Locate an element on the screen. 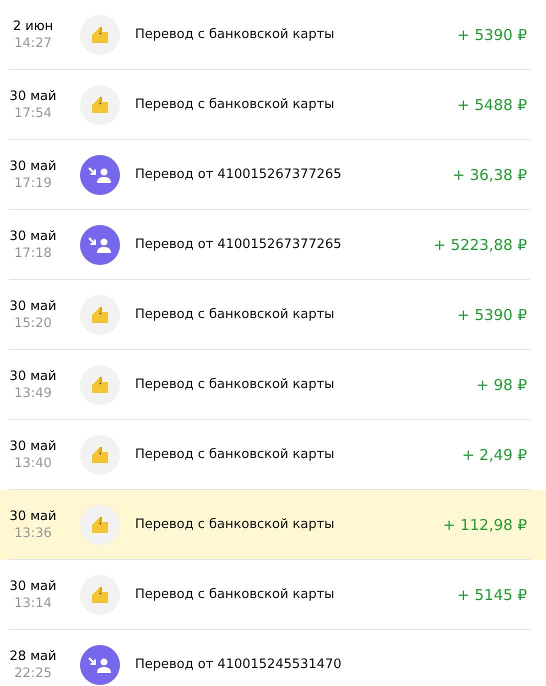 This screenshot has height=686, width=546. operation-row: 30 май 13:14 Перевод с банковской карты + 5145 ₽ is located at coordinates (273, 595).